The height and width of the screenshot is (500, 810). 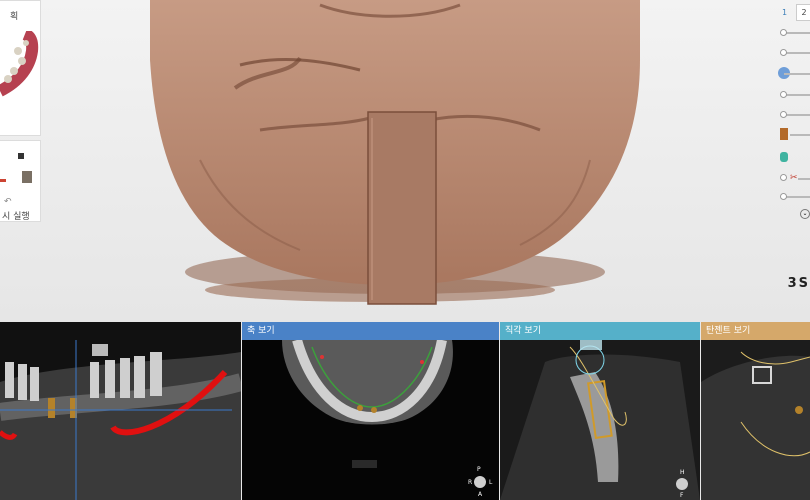 What do you see at coordinates (20, 71) in the screenshot?
I see `dental-arch-thumbnail` at bounding box center [20, 71].